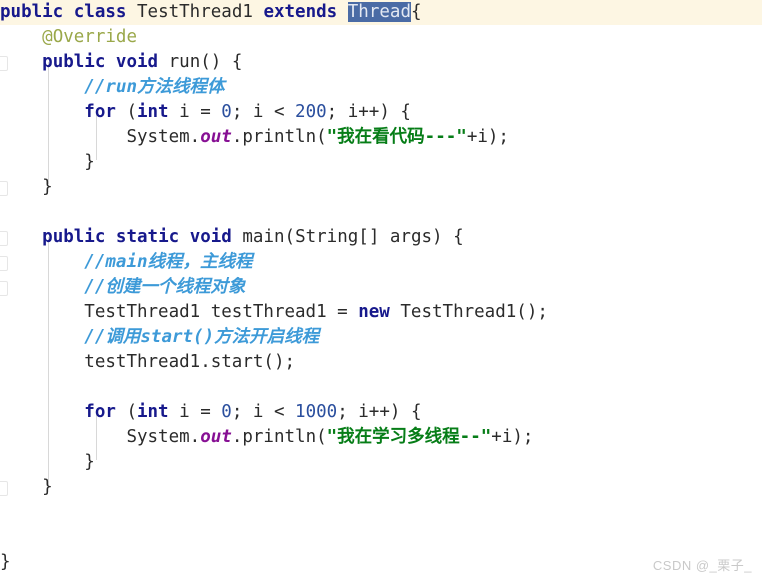 This screenshot has height=582, width=762. Describe the element at coordinates (381, 37) in the screenshot. I see `code-line: @Override` at that location.